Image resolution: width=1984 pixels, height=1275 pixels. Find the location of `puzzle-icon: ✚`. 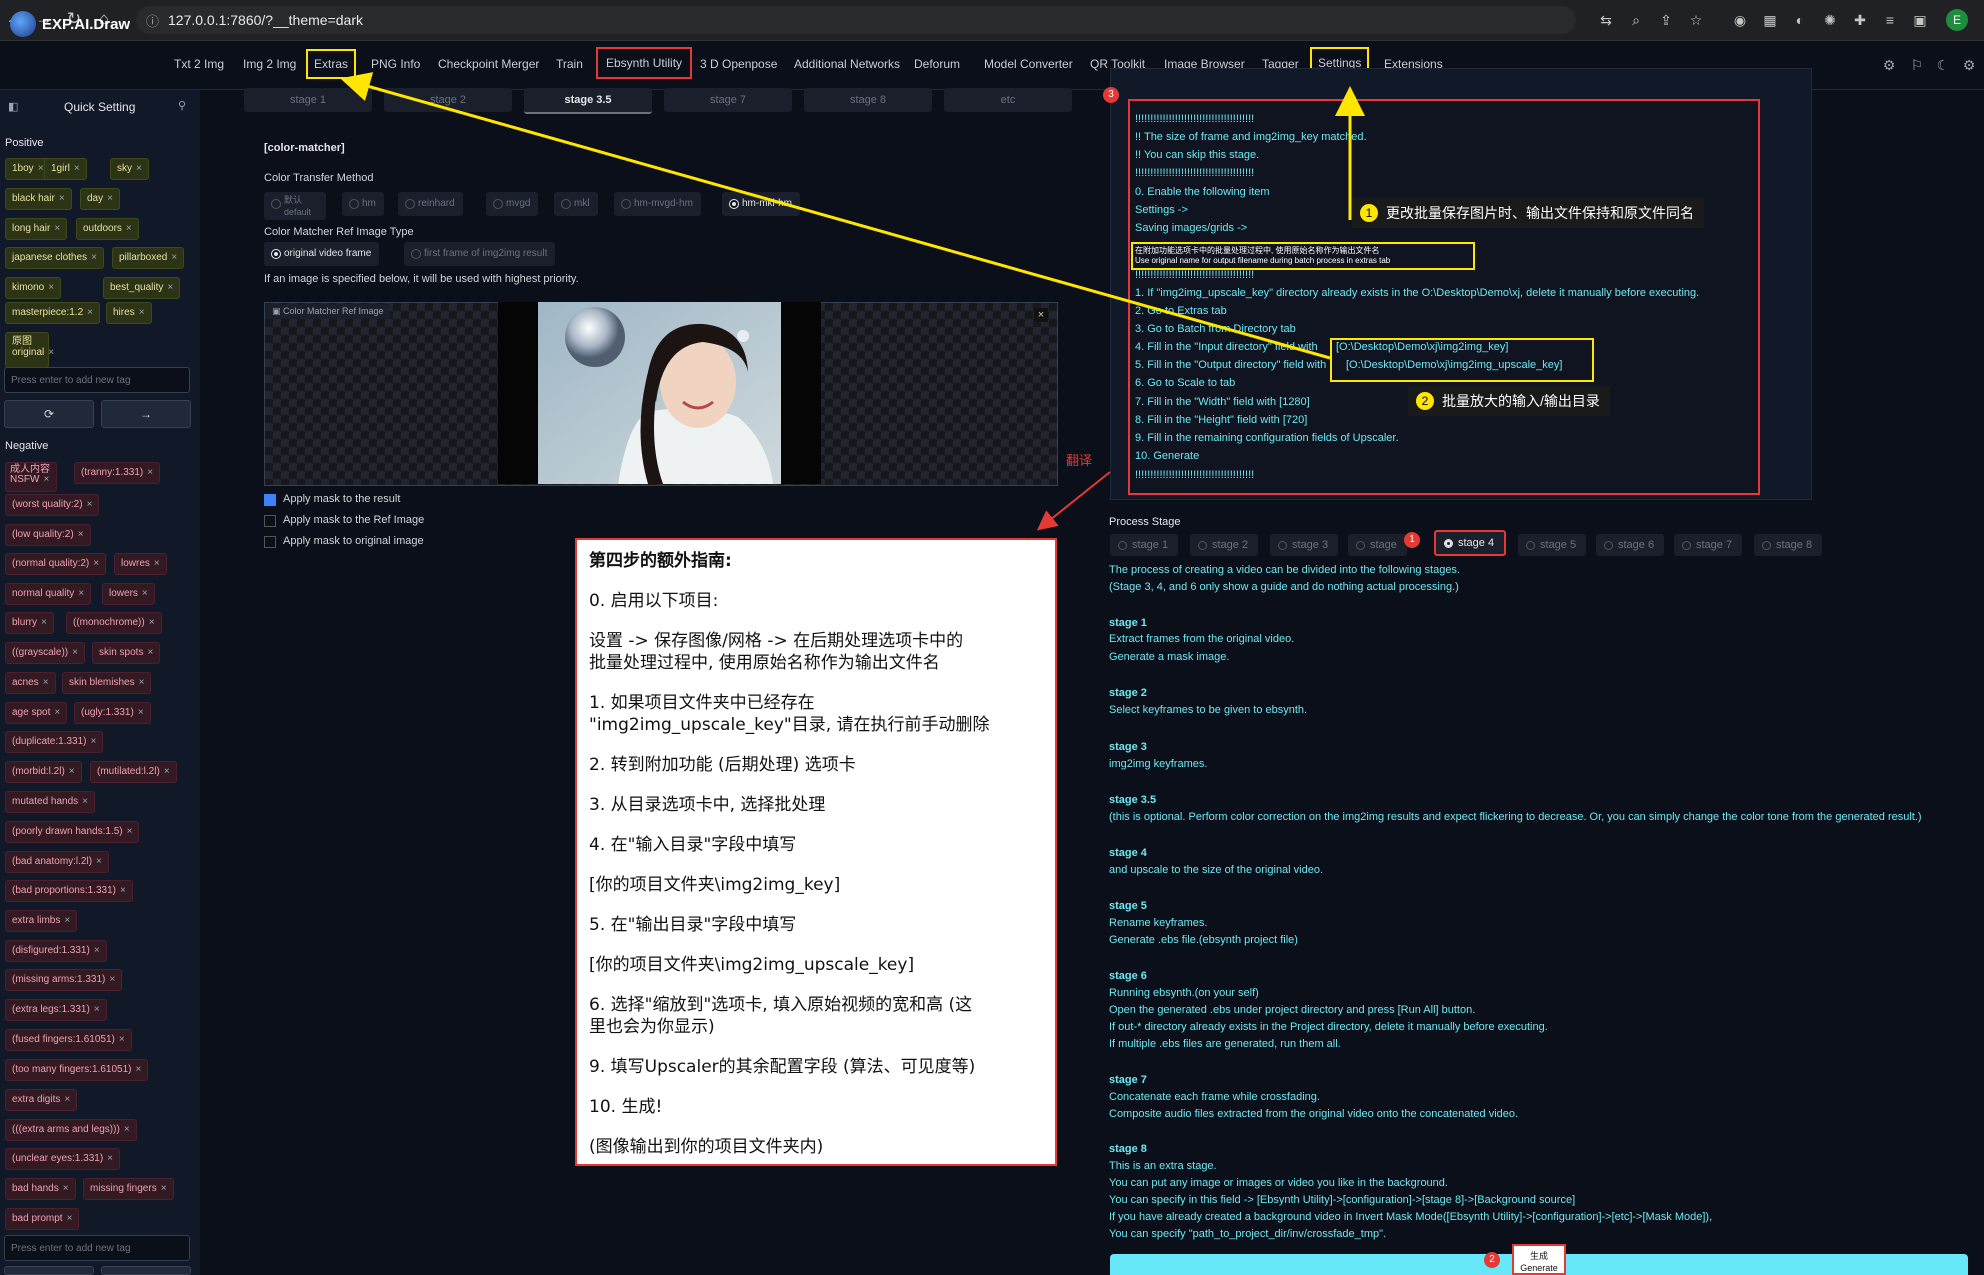

puzzle-icon: ✚ is located at coordinates (1860, 20).